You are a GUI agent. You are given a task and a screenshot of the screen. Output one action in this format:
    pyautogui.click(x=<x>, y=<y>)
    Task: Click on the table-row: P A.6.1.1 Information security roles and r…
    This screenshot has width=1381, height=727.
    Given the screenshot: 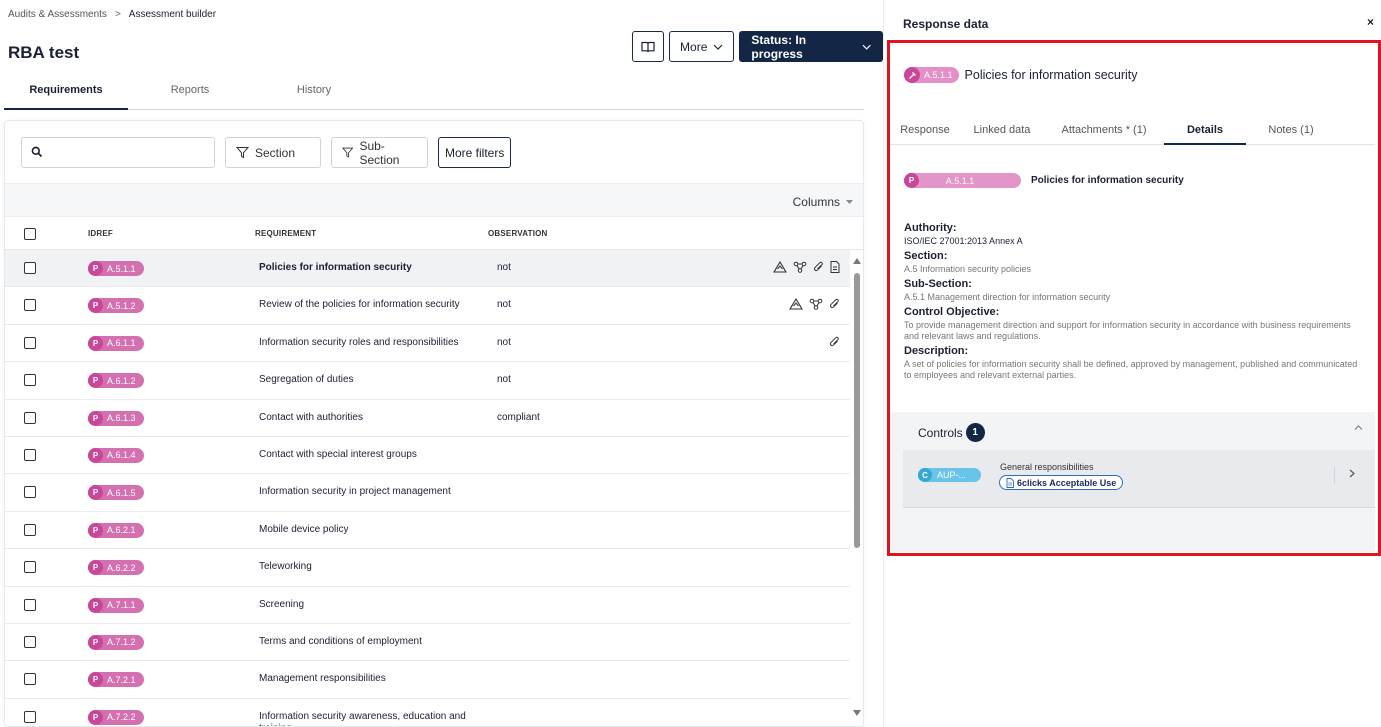 What is the action you would take?
    pyautogui.click(x=427, y=344)
    